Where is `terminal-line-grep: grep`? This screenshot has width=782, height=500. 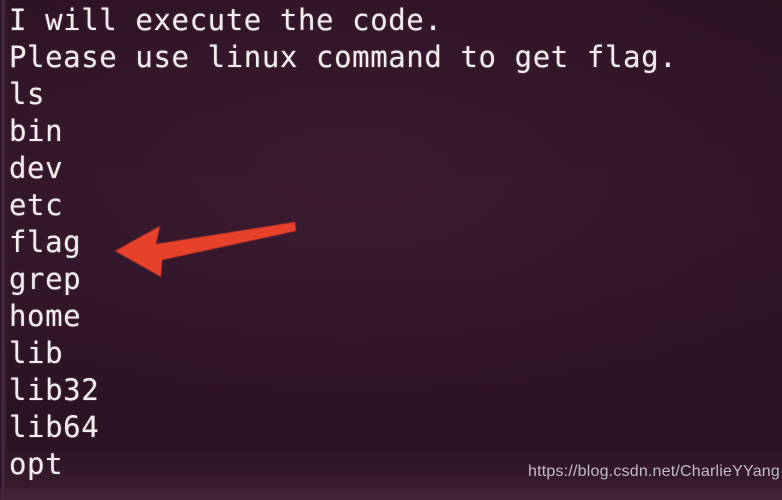 terminal-line-grep: grep is located at coordinates (45, 279).